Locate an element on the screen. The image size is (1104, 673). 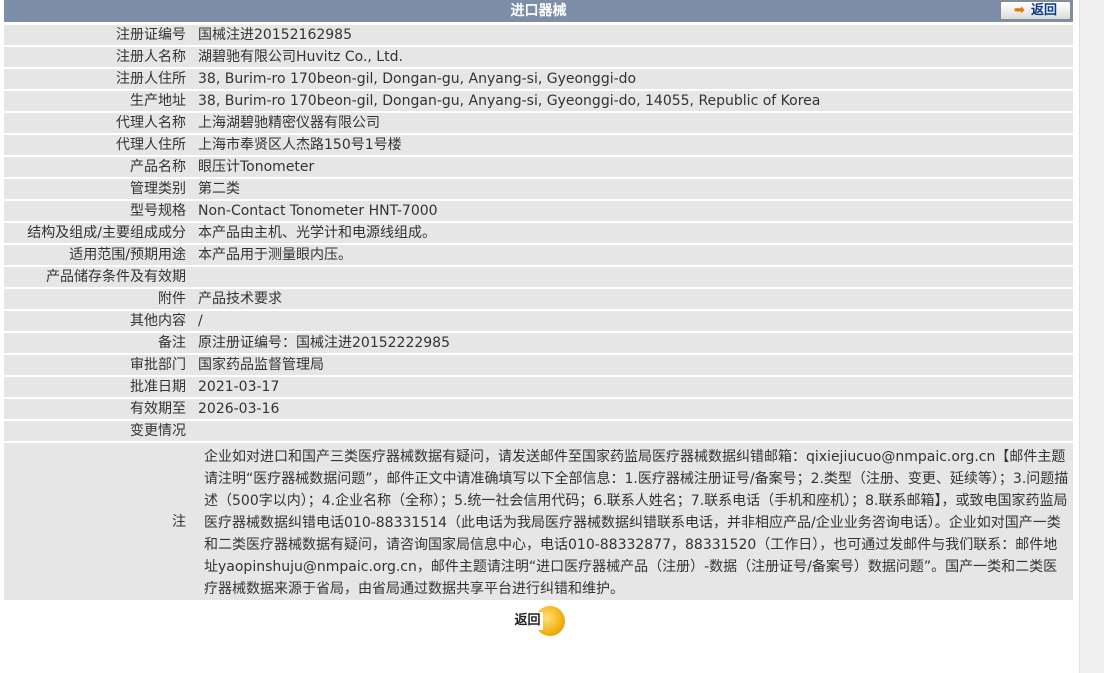
row-label: 有效期至 is located at coordinates (98, 409).